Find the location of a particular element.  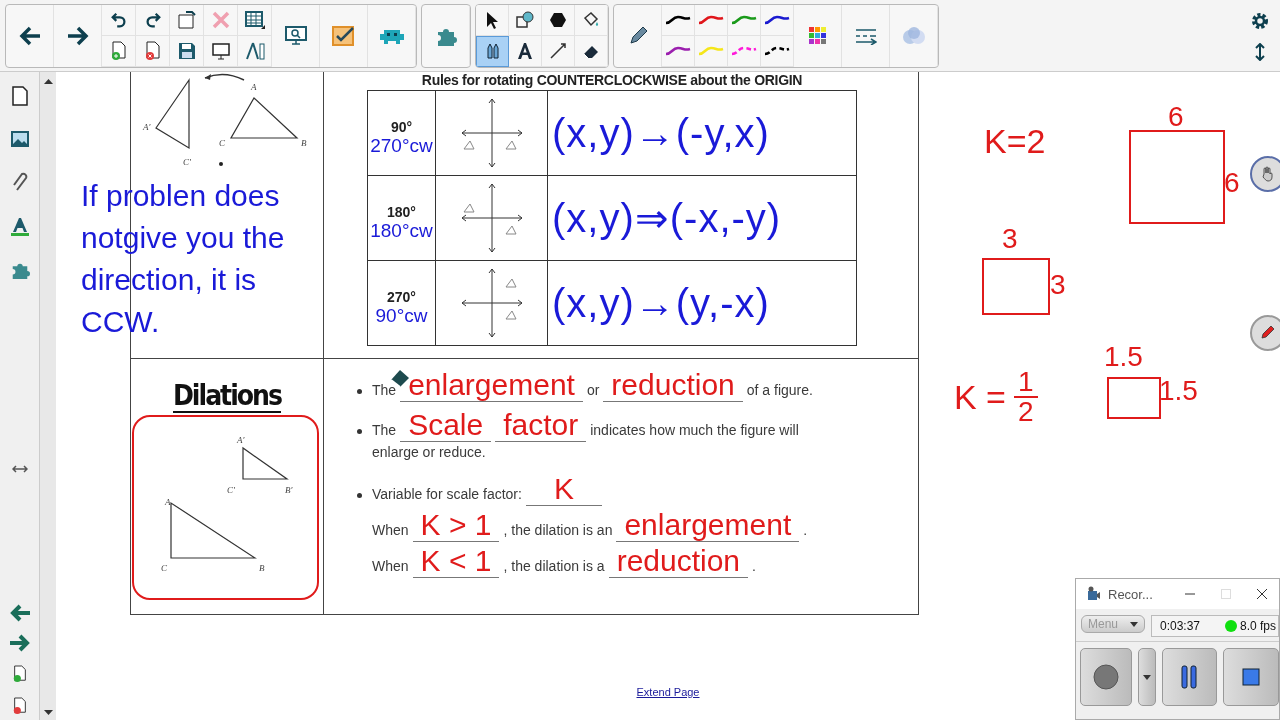

angle-label: 270° is located at coordinates (401, 297).